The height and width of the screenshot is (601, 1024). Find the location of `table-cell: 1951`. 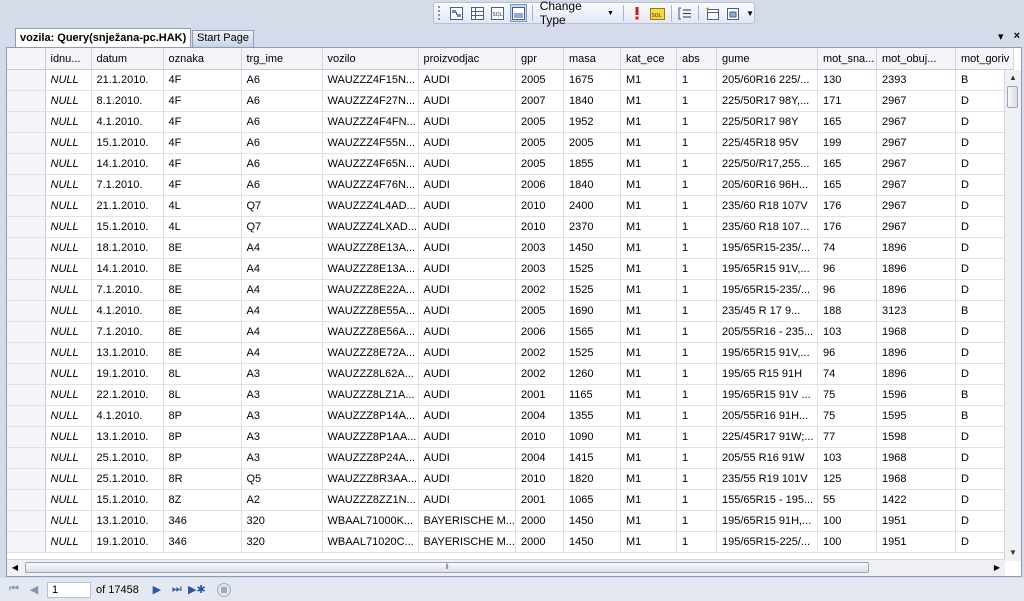

table-cell: 1951 is located at coordinates (916, 521).